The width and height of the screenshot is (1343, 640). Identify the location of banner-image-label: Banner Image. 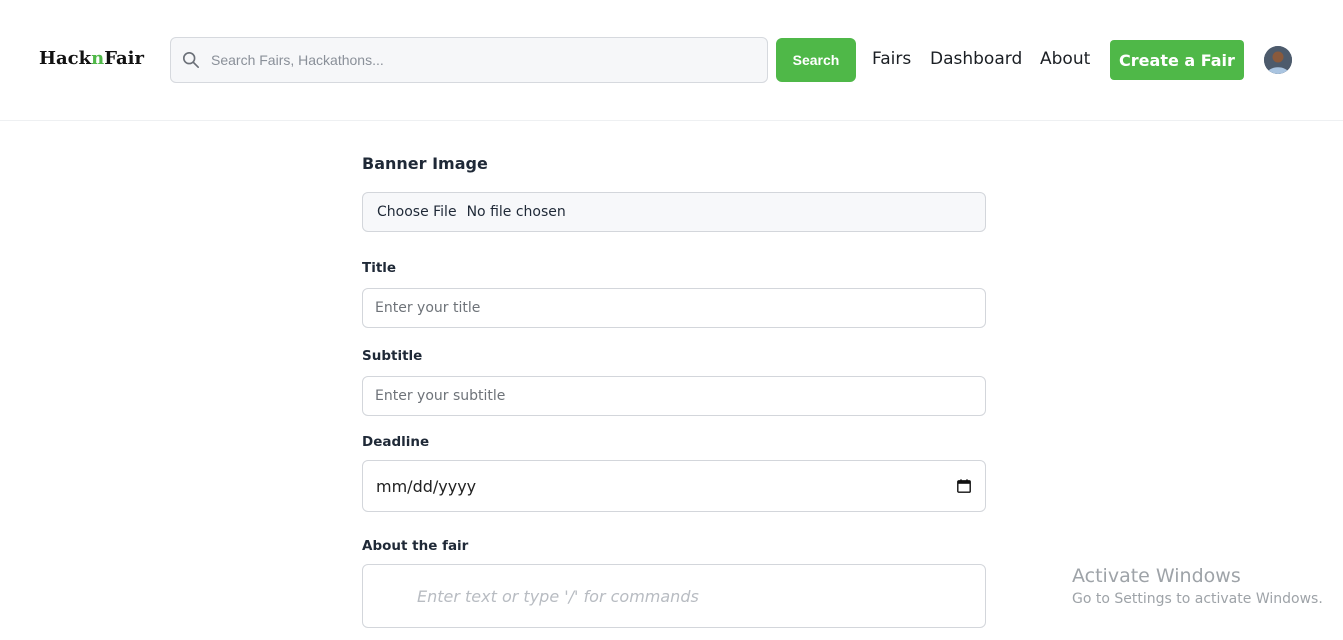
(425, 163).